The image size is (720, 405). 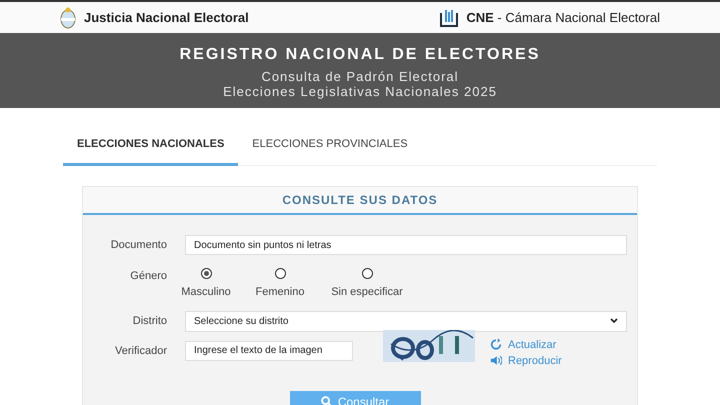 I want to click on field-label: Verificador, so click(x=140, y=351).